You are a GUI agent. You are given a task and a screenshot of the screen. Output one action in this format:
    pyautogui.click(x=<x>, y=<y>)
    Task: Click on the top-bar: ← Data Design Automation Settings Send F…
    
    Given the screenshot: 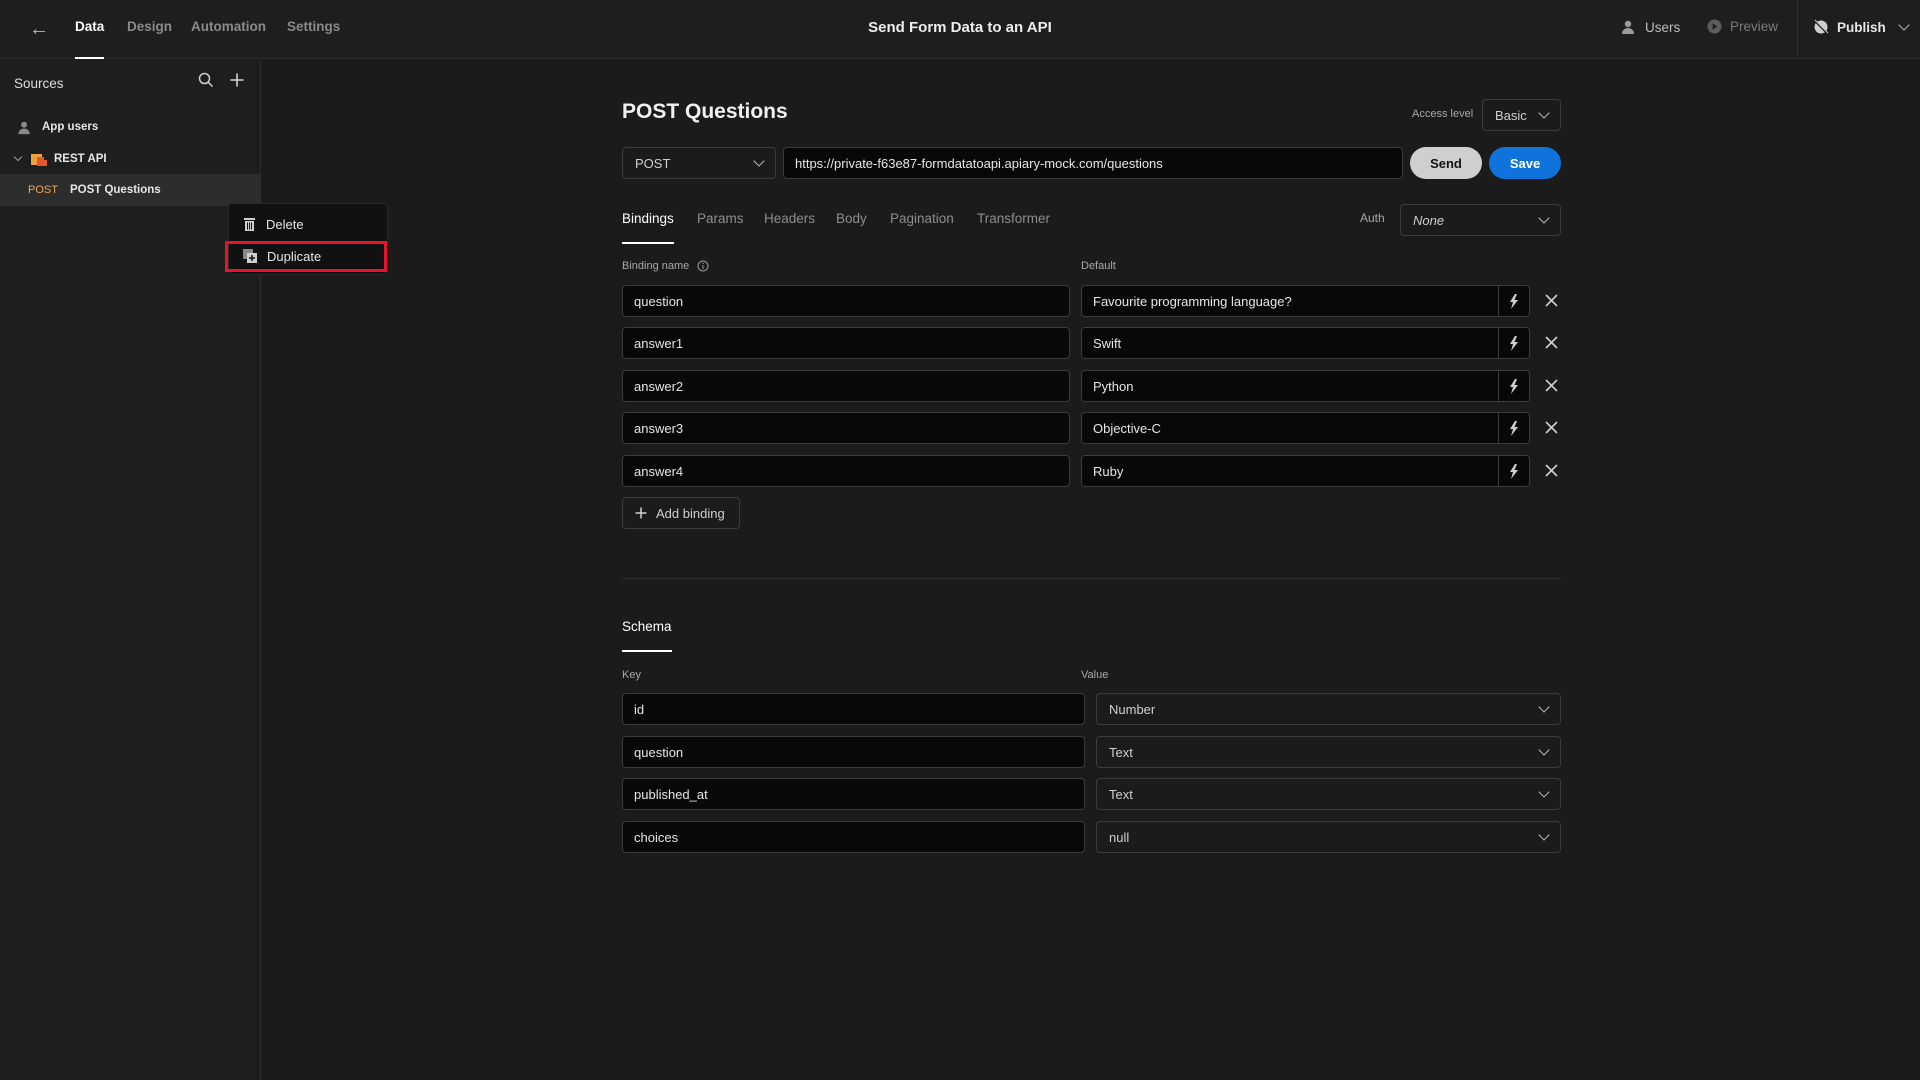 What is the action you would take?
    pyautogui.click(x=960, y=29)
    